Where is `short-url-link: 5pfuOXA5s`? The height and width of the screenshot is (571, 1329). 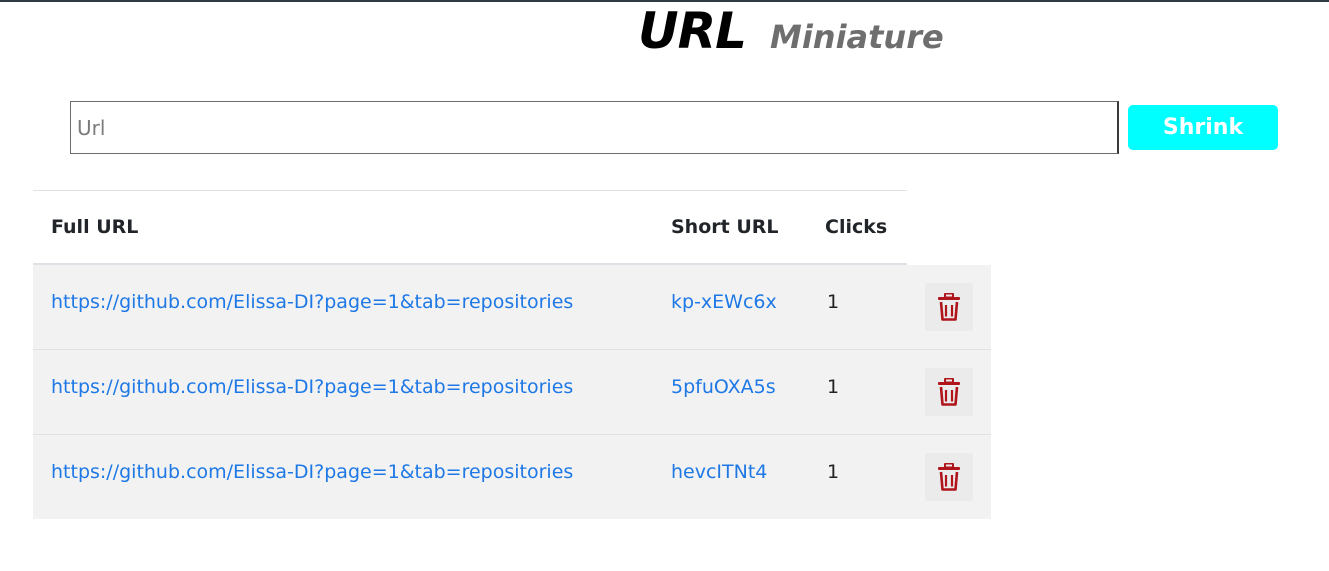
short-url-link: 5pfuOXA5s is located at coordinates (723, 387).